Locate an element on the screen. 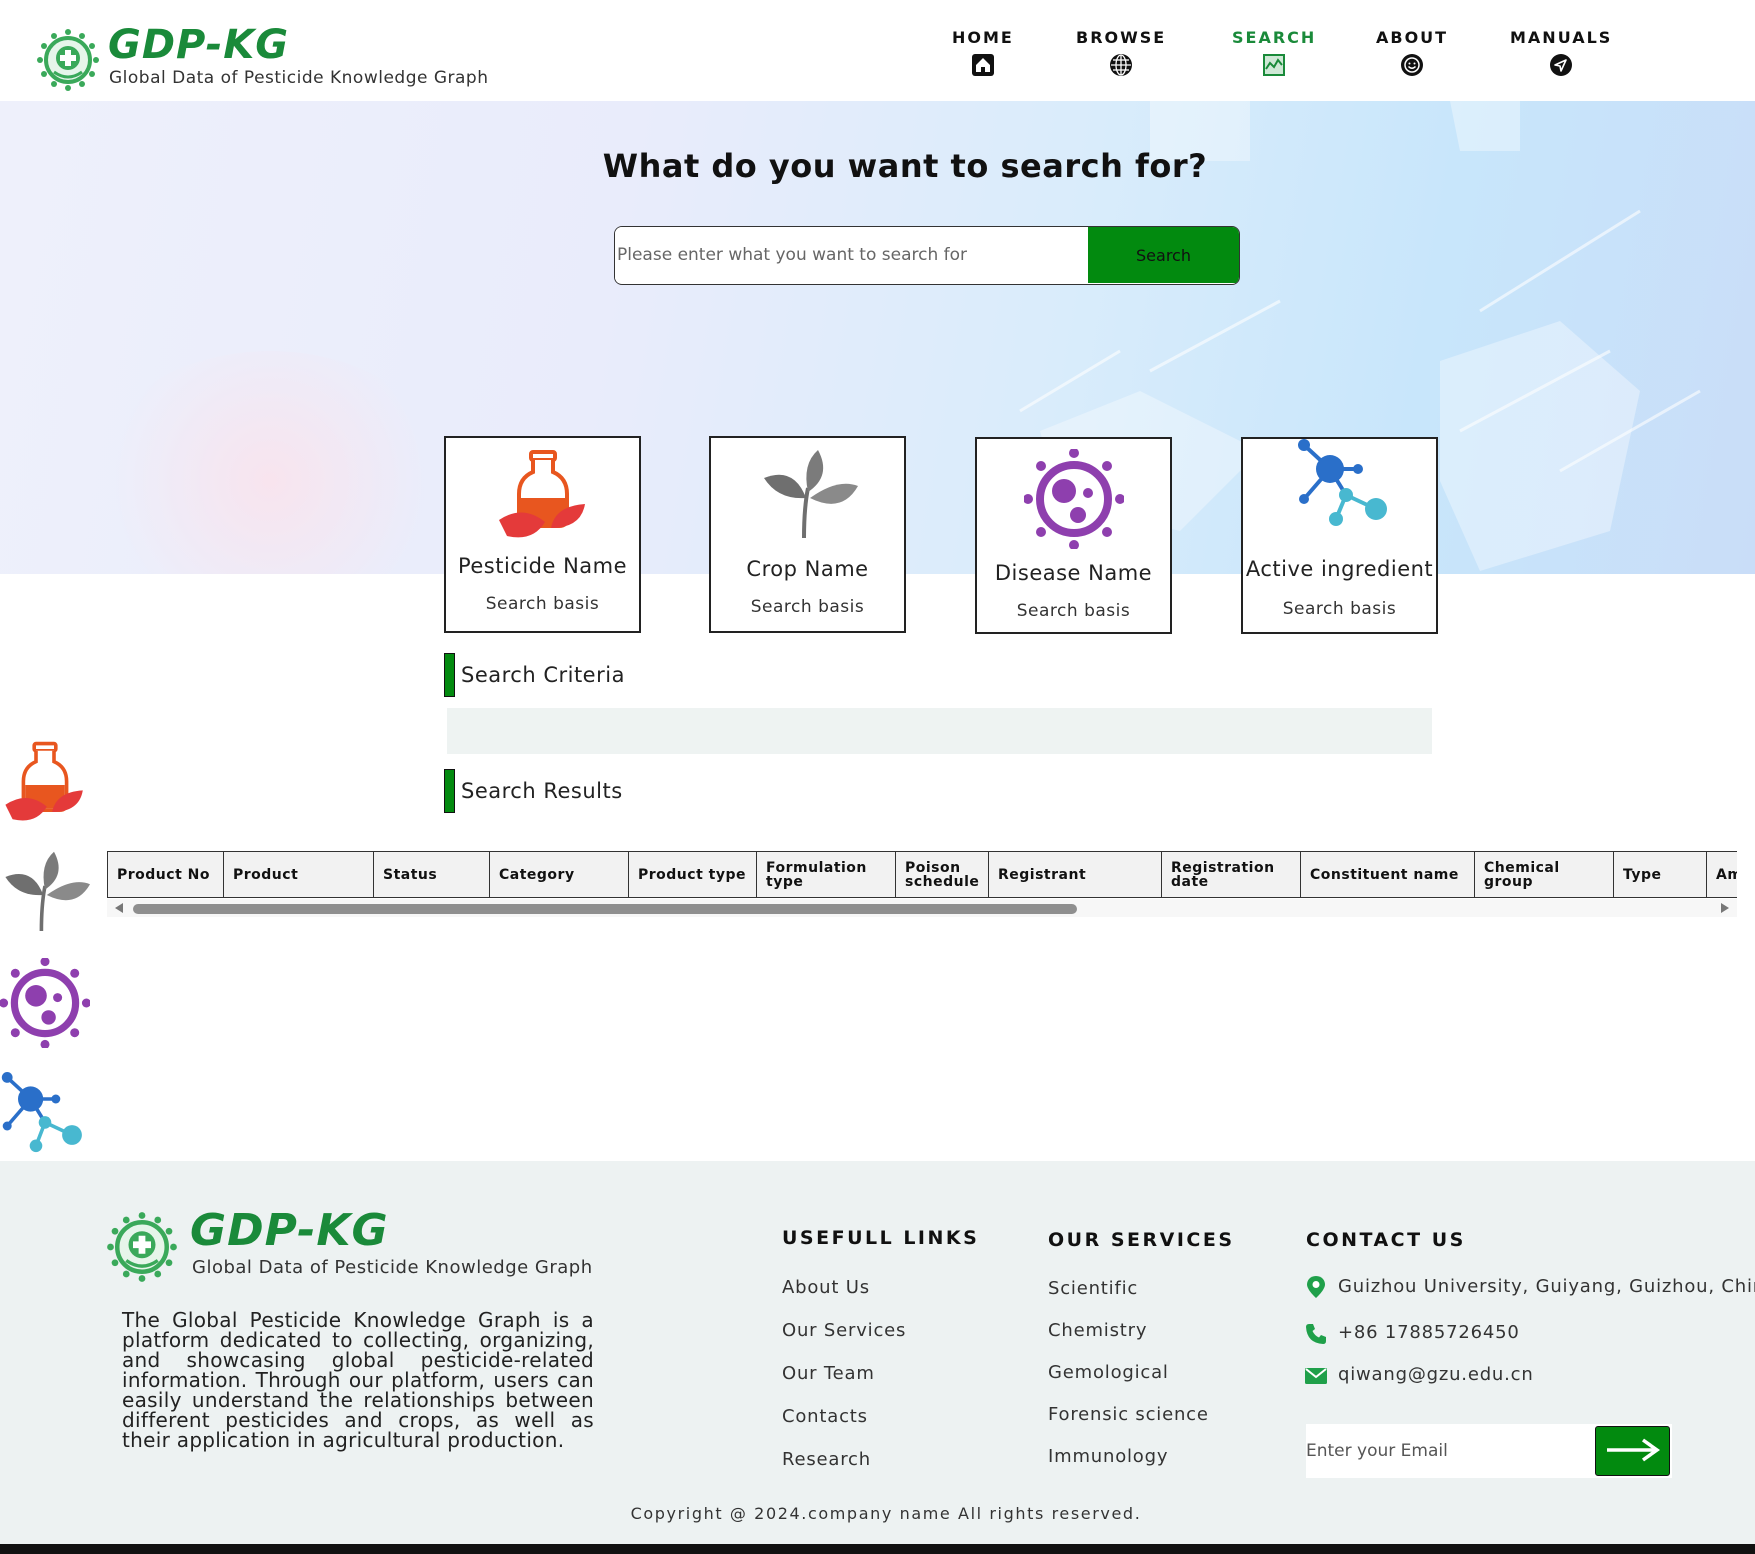 The width and height of the screenshot is (1755, 1554). footer-bottom-bar is located at coordinates (877, 1549).